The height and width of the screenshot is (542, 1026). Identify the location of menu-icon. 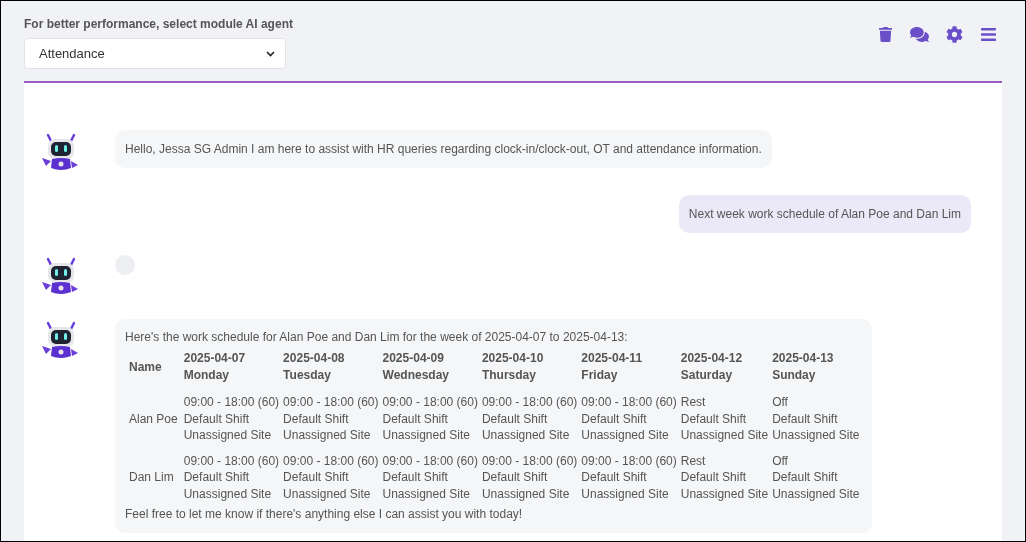
(988, 34).